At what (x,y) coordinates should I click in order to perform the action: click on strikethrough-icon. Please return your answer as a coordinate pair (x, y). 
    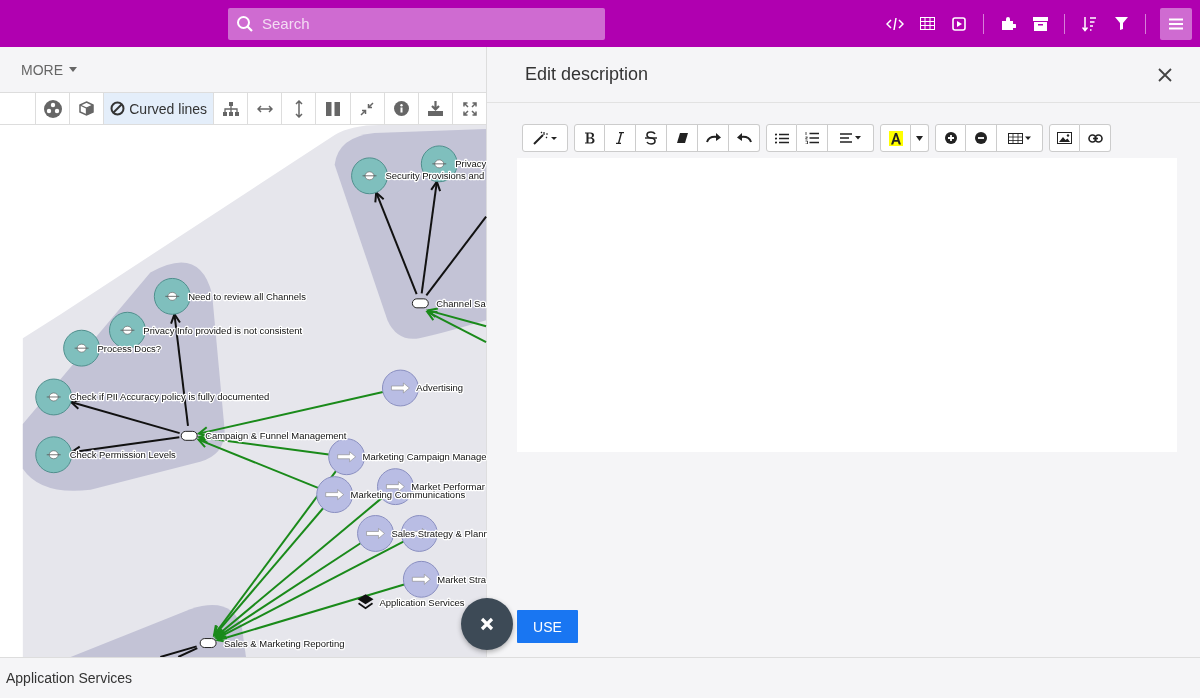
    Looking at the image, I should click on (651, 138).